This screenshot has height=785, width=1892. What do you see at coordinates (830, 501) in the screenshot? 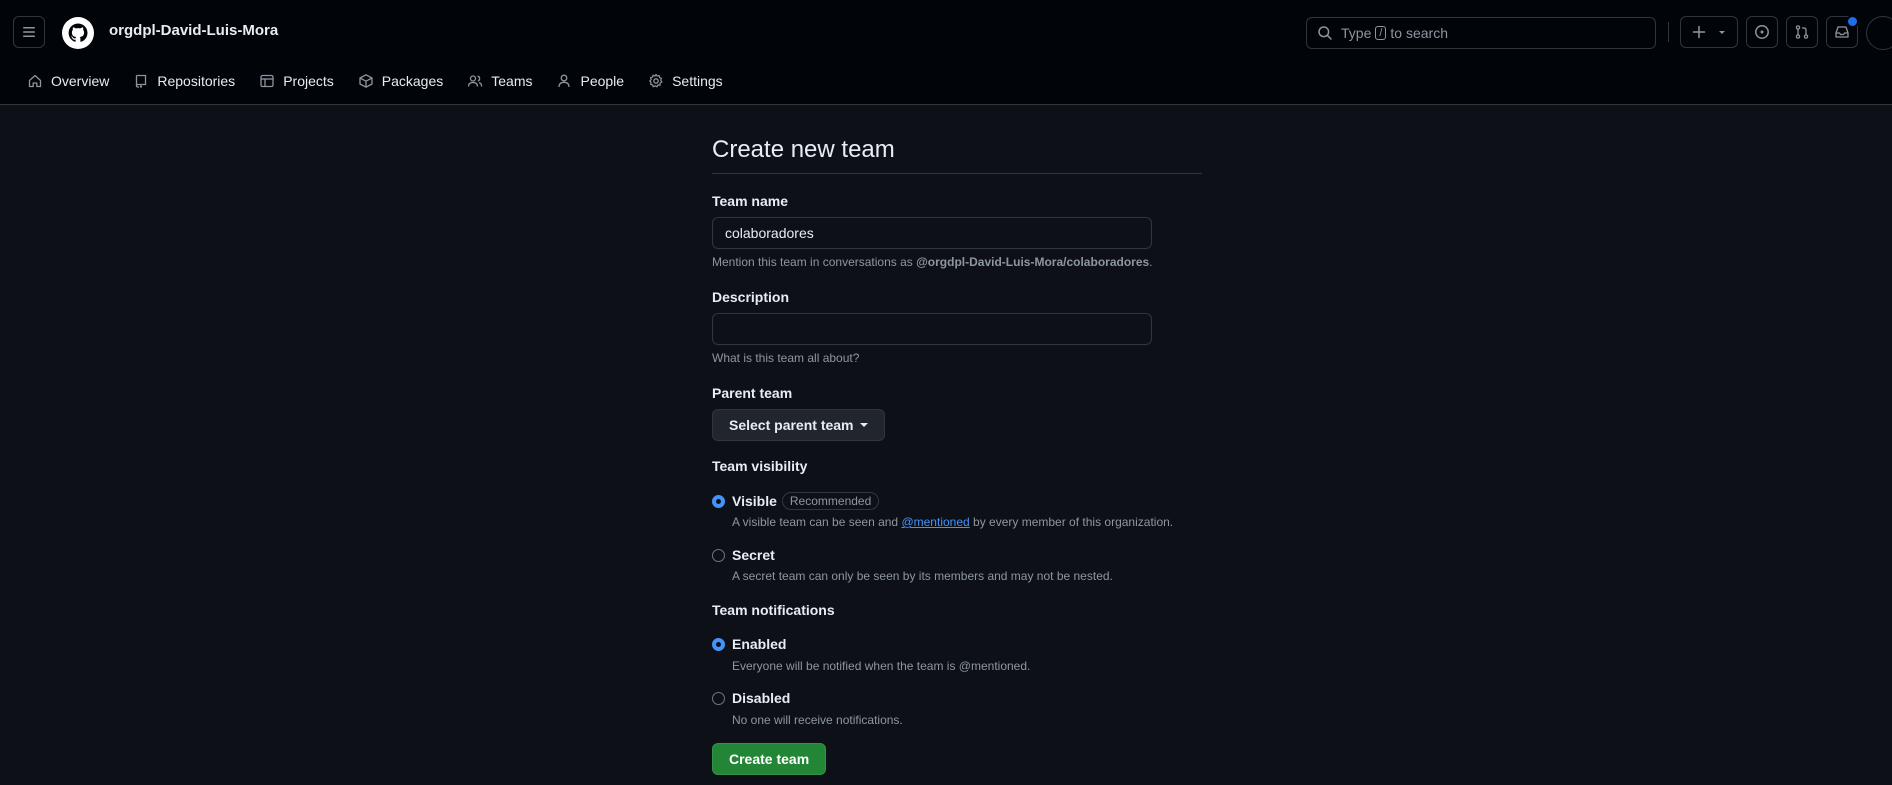
I see `recommended-badge: Recommended` at bounding box center [830, 501].